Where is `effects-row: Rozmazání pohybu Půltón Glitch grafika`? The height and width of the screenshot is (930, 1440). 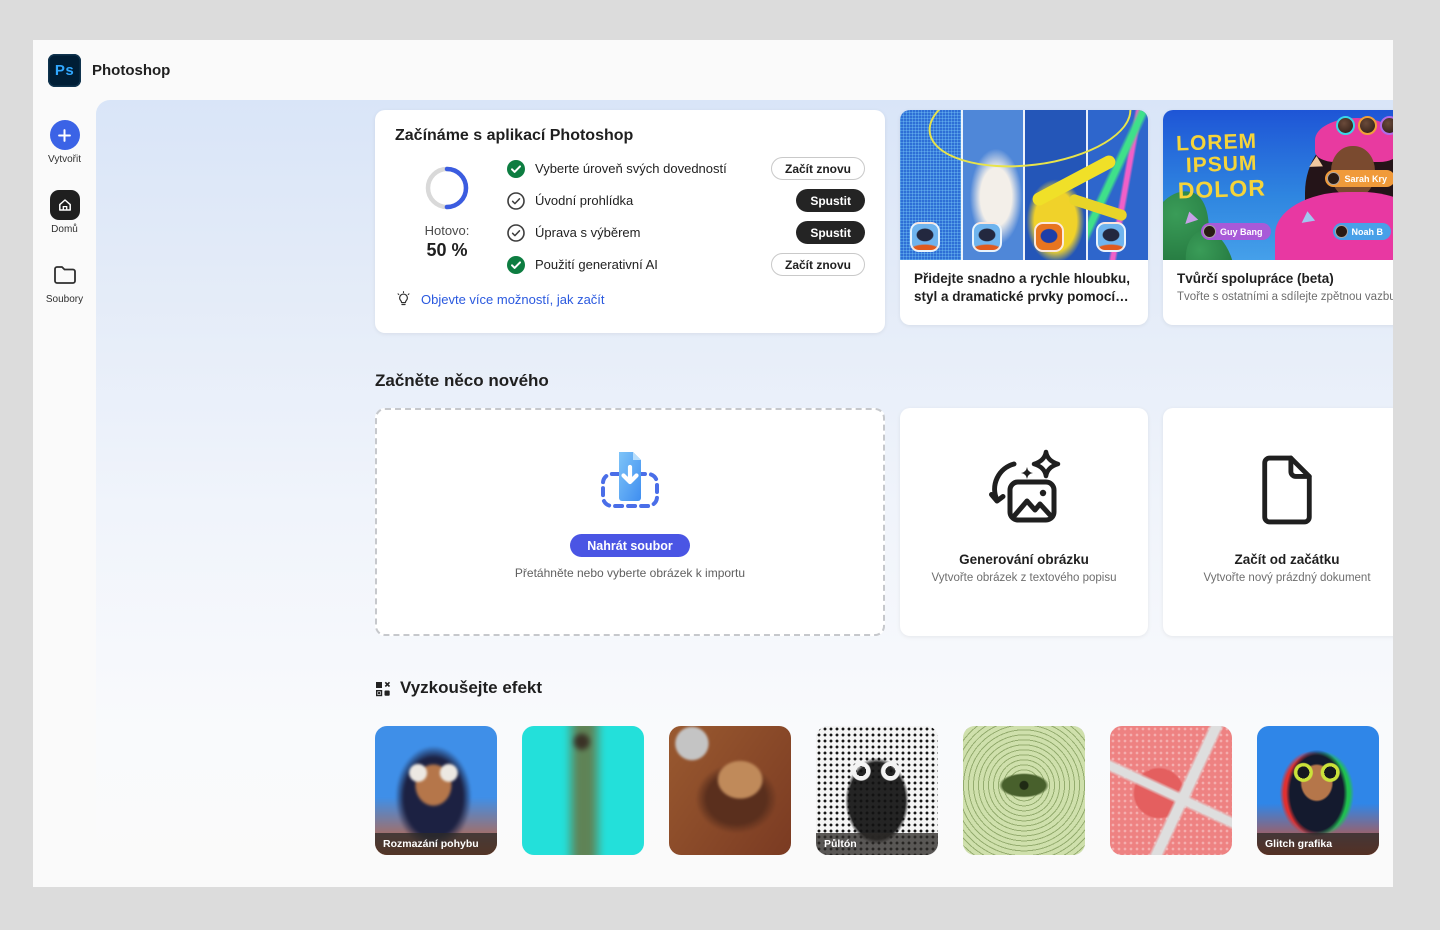 effects-row: Rozmazání pohybu Půltón Glitch grafika is located at coordinates (884, 790).